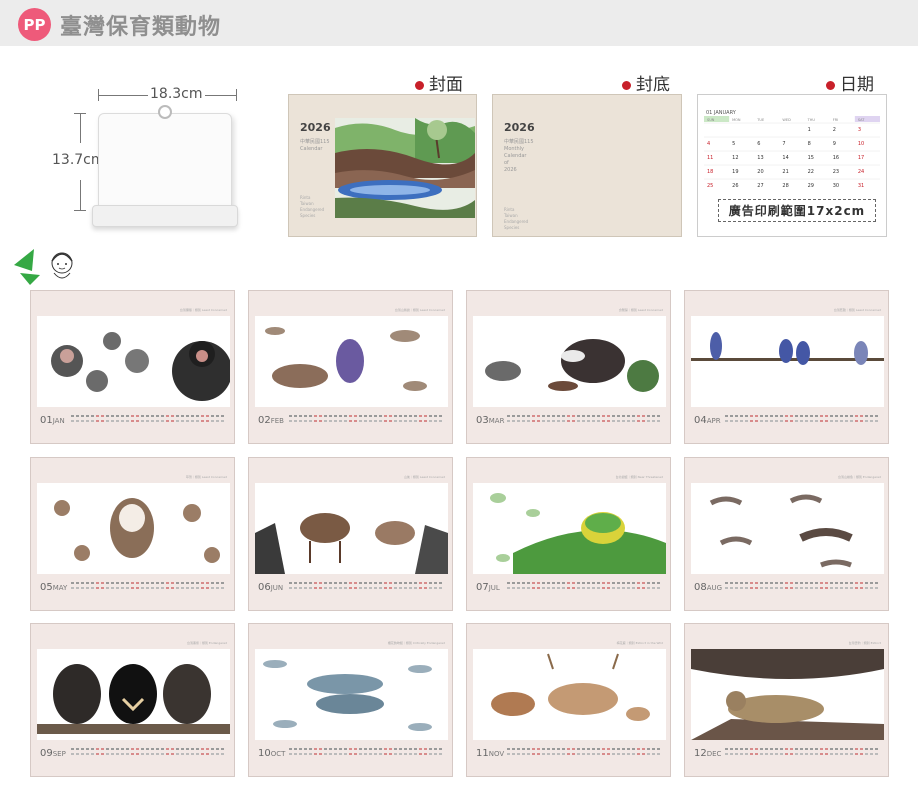 The image size is (918, 800). I want to click on date-cell: 15, so click(811, 158).